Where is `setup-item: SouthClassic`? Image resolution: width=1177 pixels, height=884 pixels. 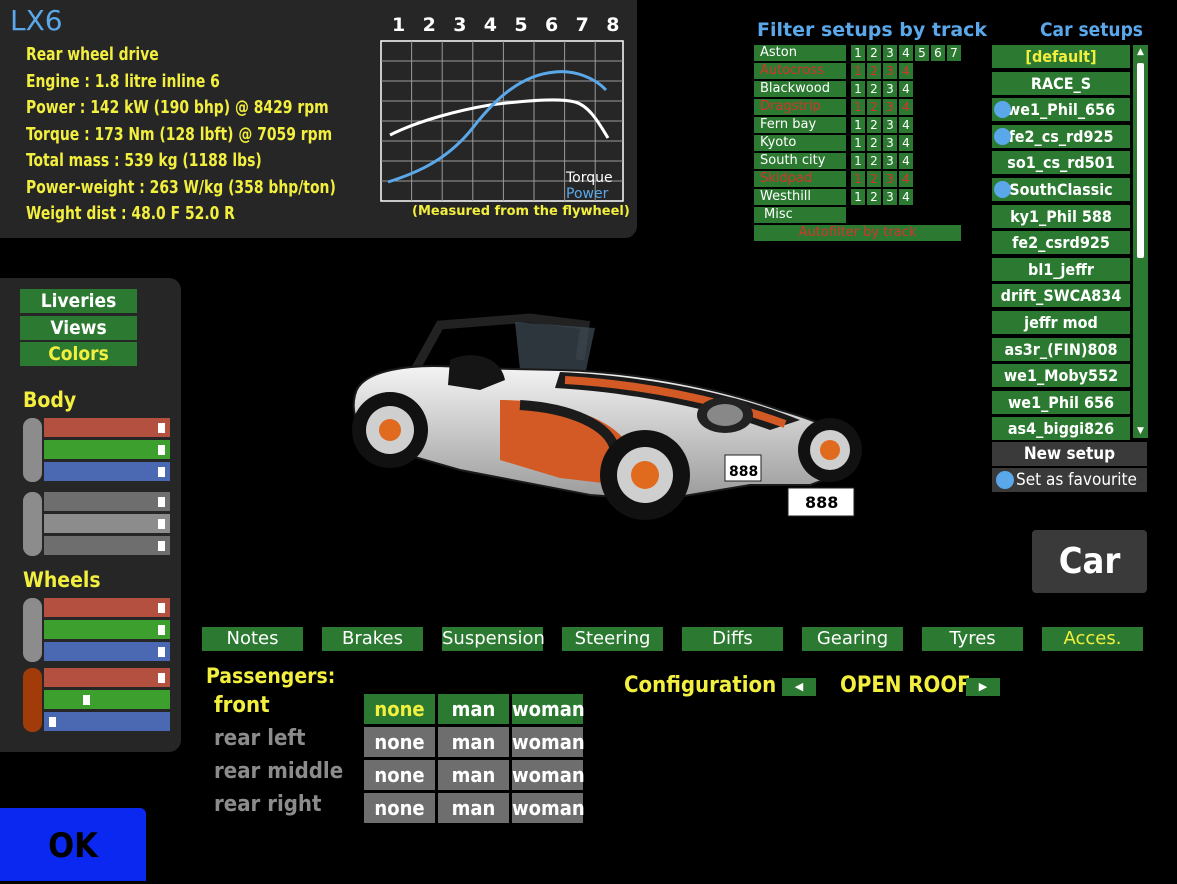
setup-item: SouthClassic is located at coordinates (1061, 189).